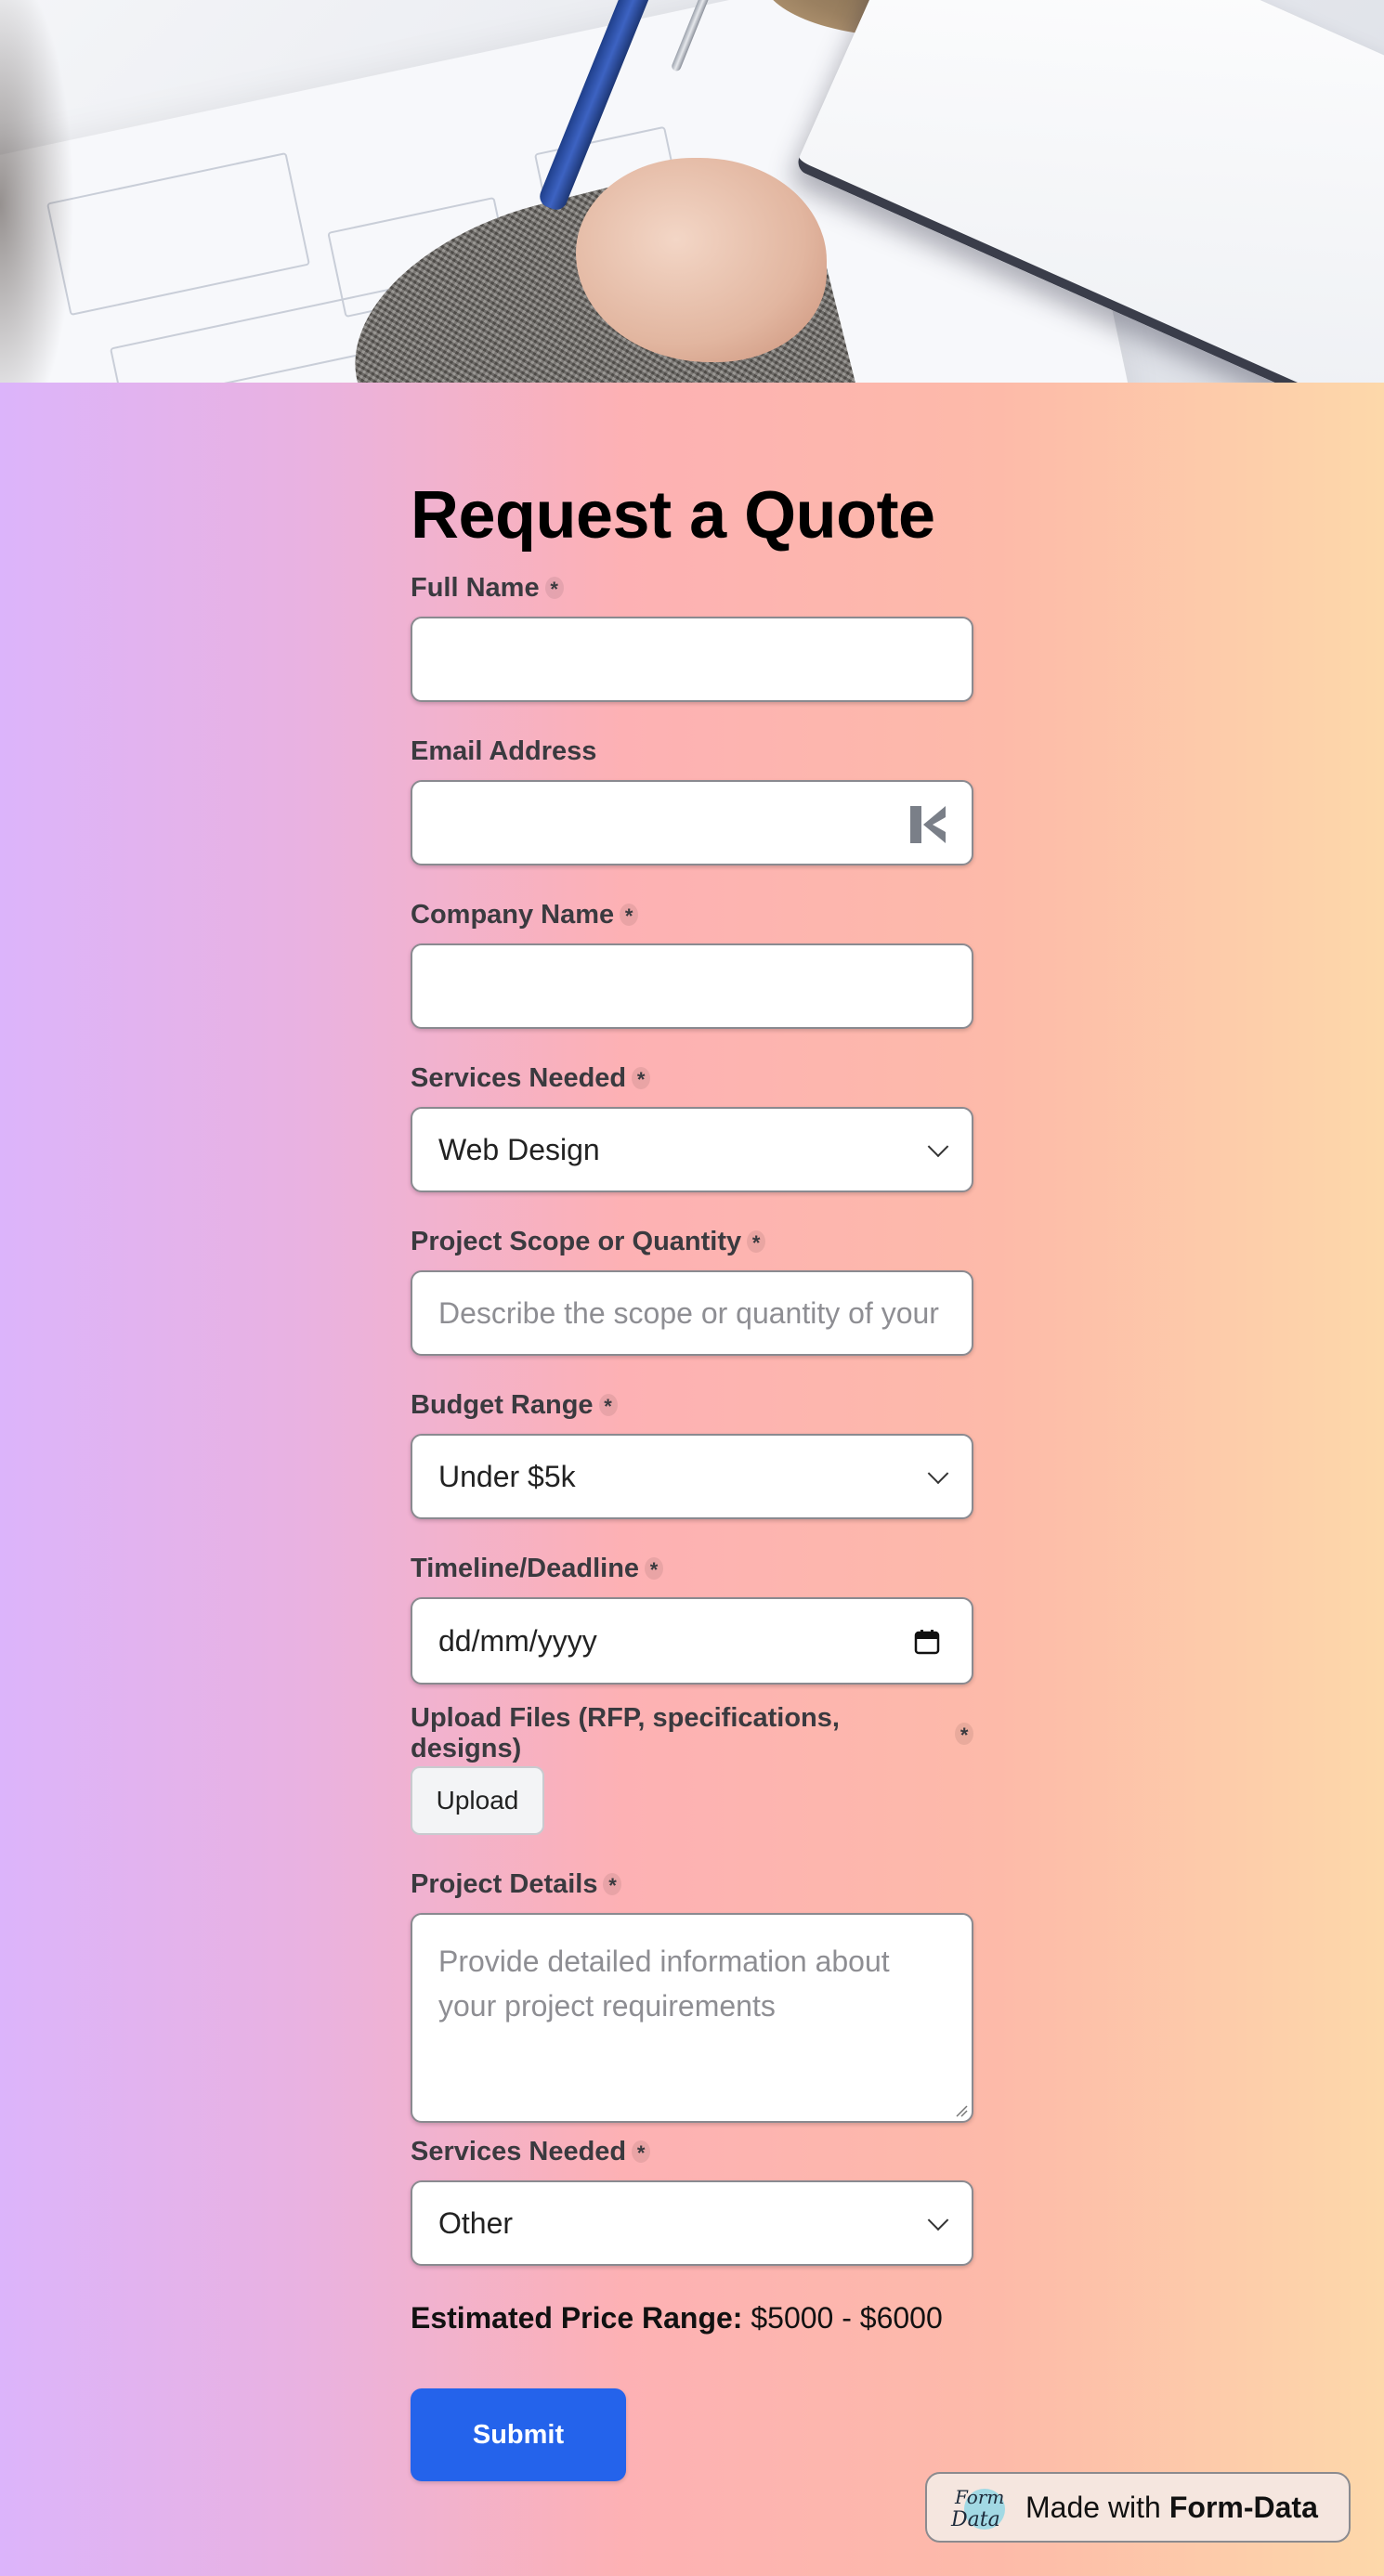 The width and height of the screenshot is (1384, 2576). What do you see at coordinates (979, 2497) in the screenshot?
I see `svg-text: Form` at bounding box center [979, 2497].